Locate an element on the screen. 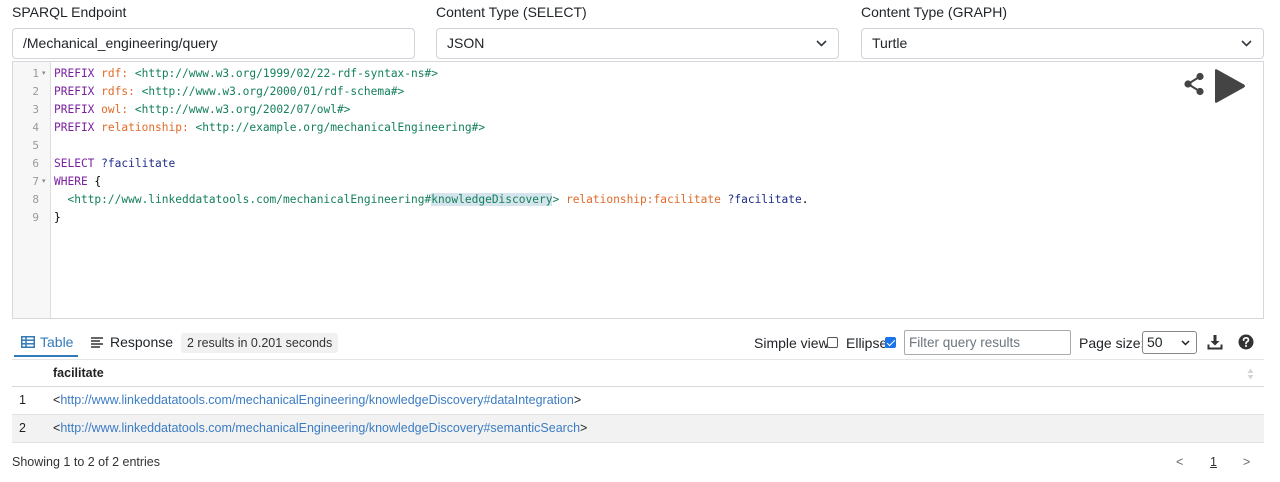 This screenshot has height=482, width=1280. run-query-play-icon is located at coordinates (1229, 86).